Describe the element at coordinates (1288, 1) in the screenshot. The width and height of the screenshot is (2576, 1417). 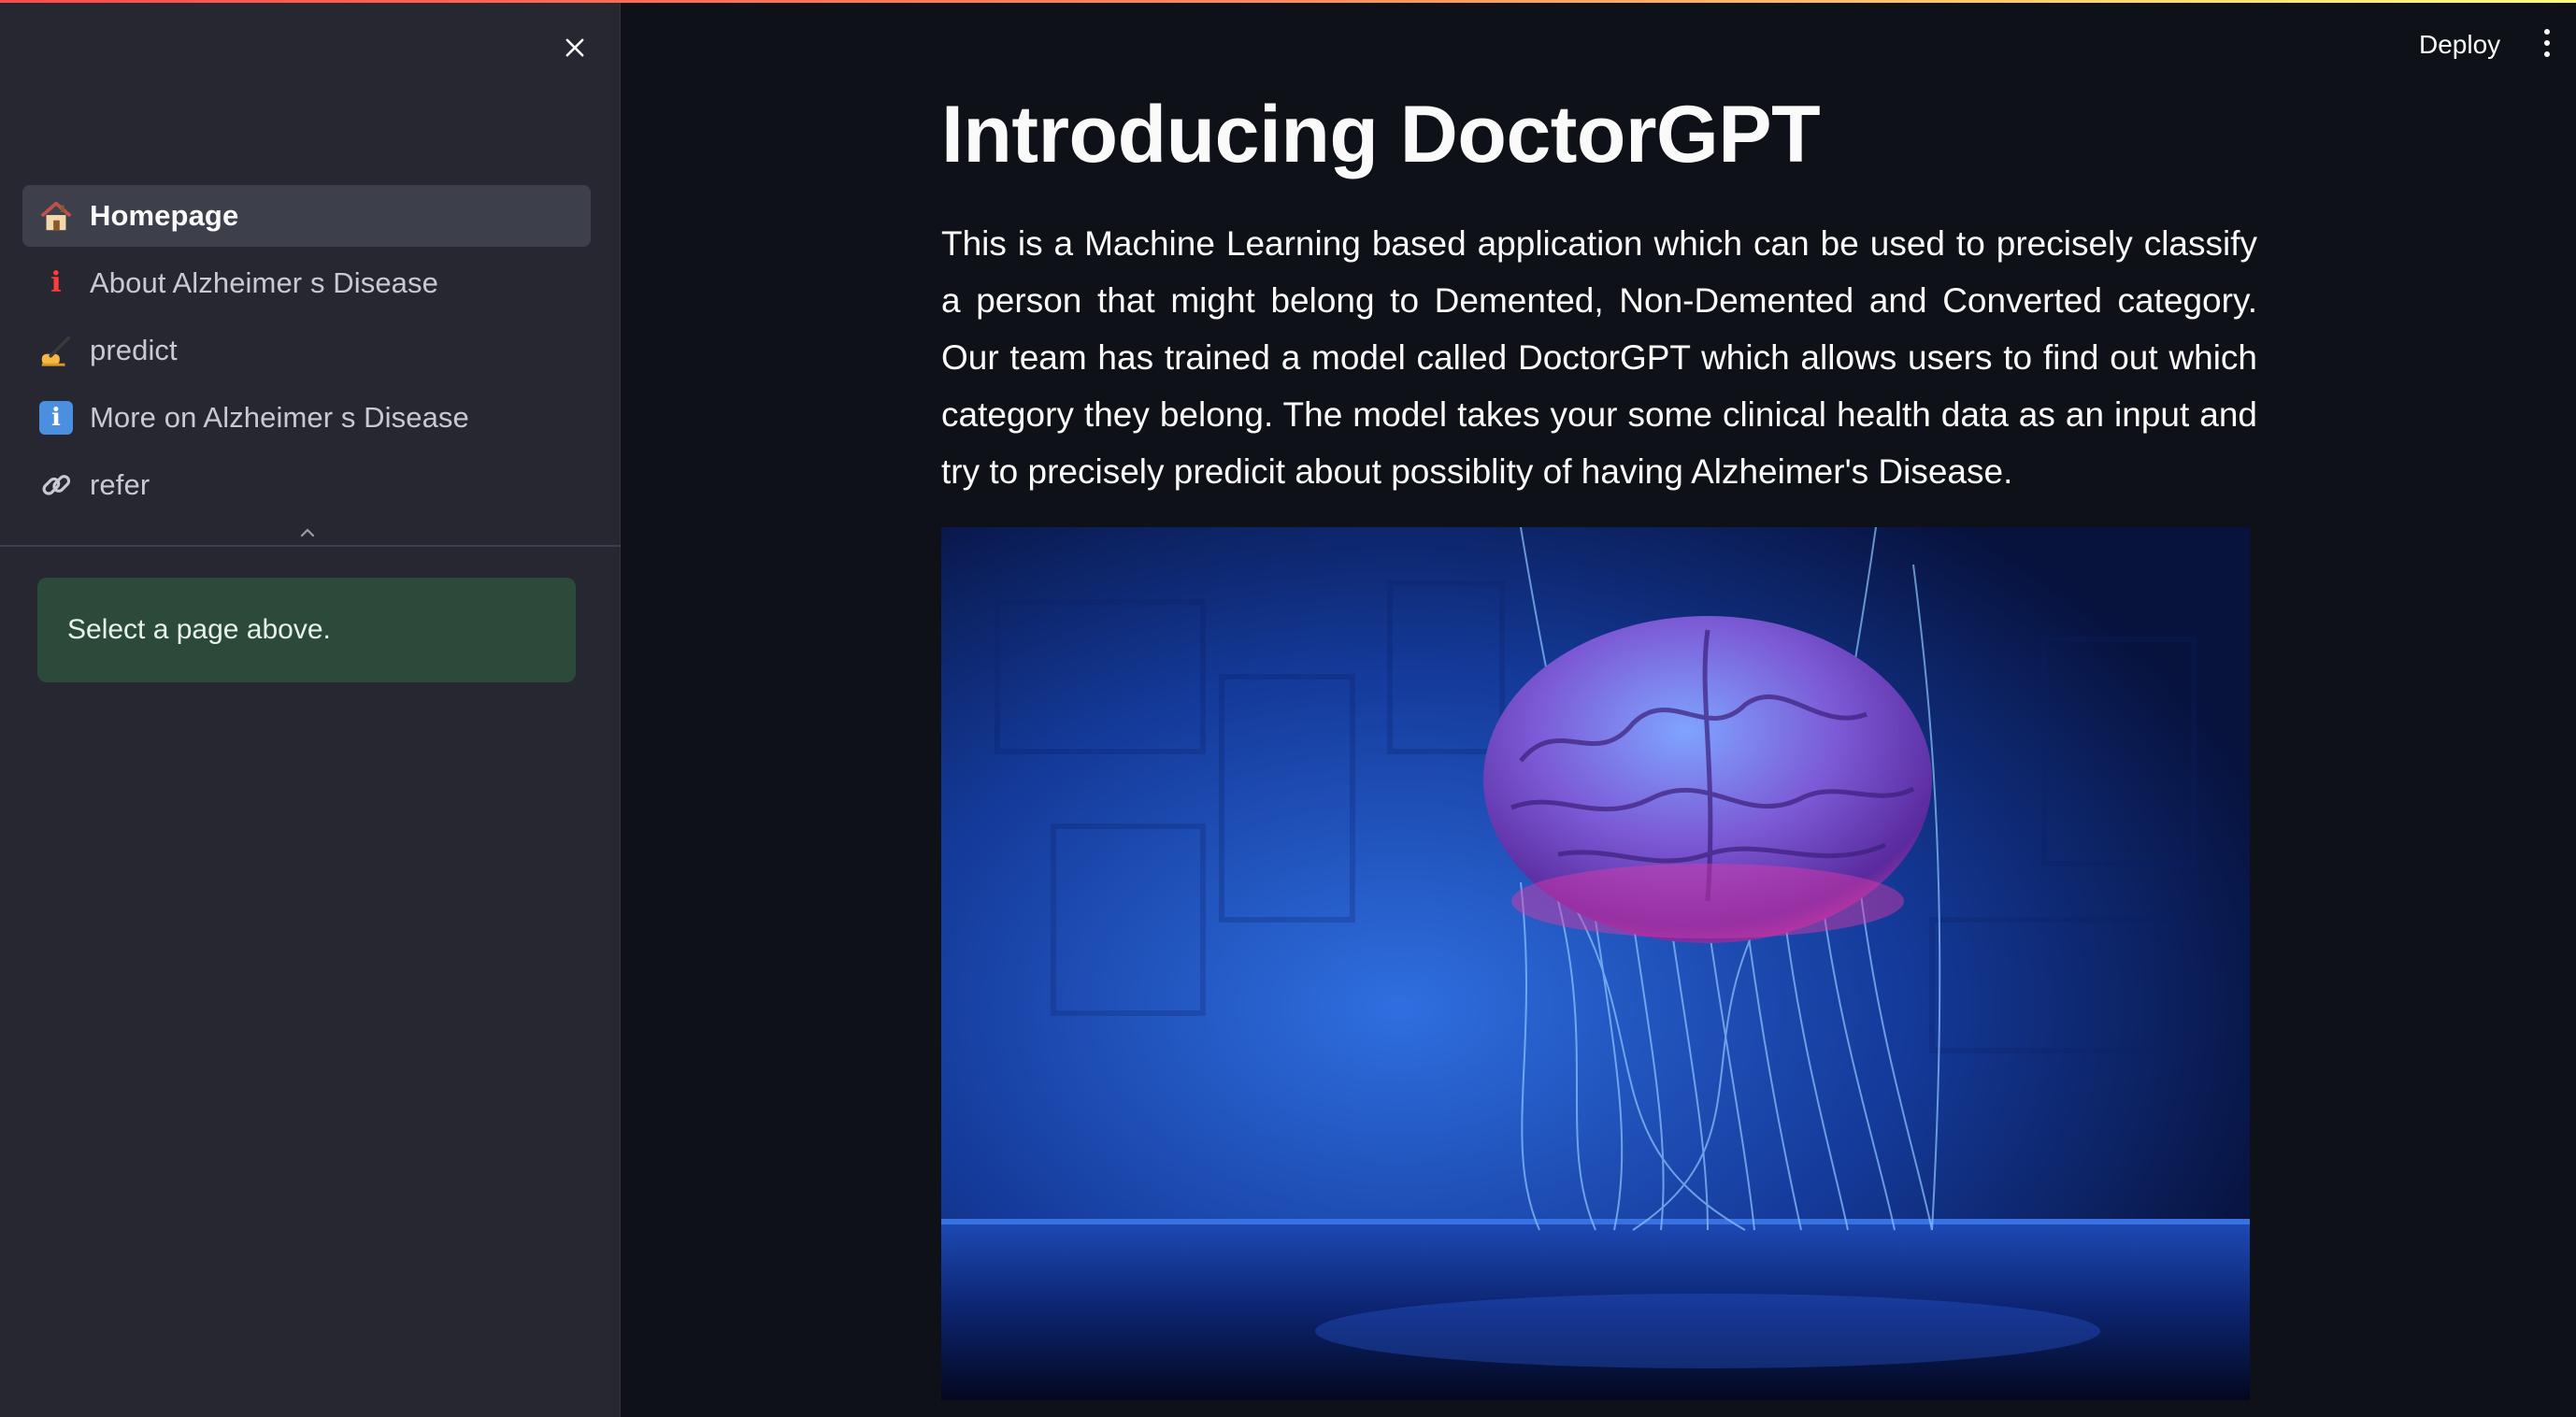
I see `top-decoration-bar` at that location.